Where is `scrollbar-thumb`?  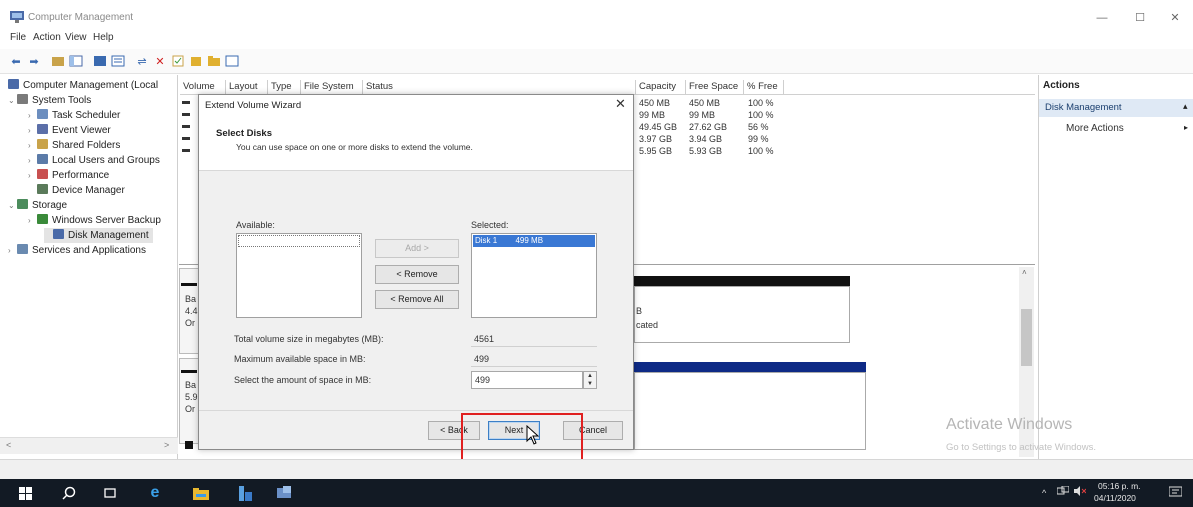
scrollbar-thumb is located at coordinates (1026, 337).